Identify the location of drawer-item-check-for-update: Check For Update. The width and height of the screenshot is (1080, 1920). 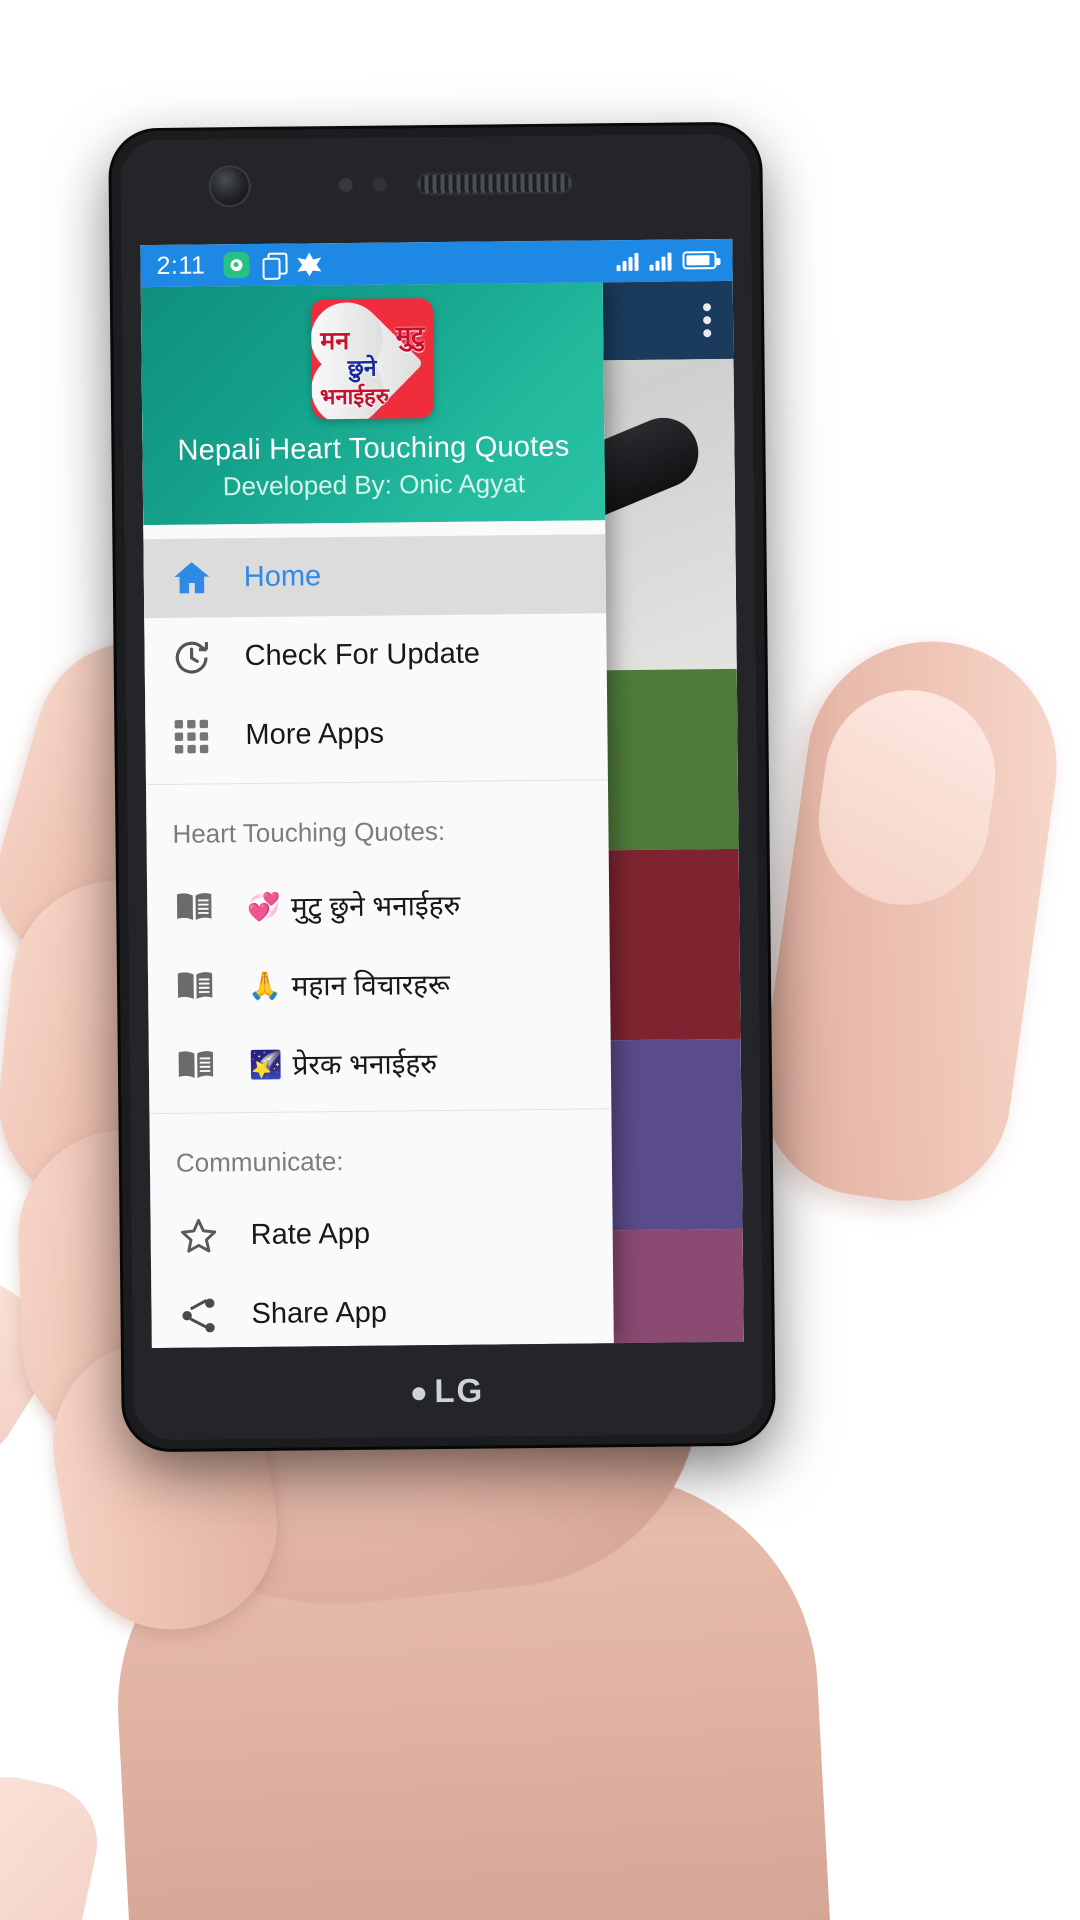
(375, 655).